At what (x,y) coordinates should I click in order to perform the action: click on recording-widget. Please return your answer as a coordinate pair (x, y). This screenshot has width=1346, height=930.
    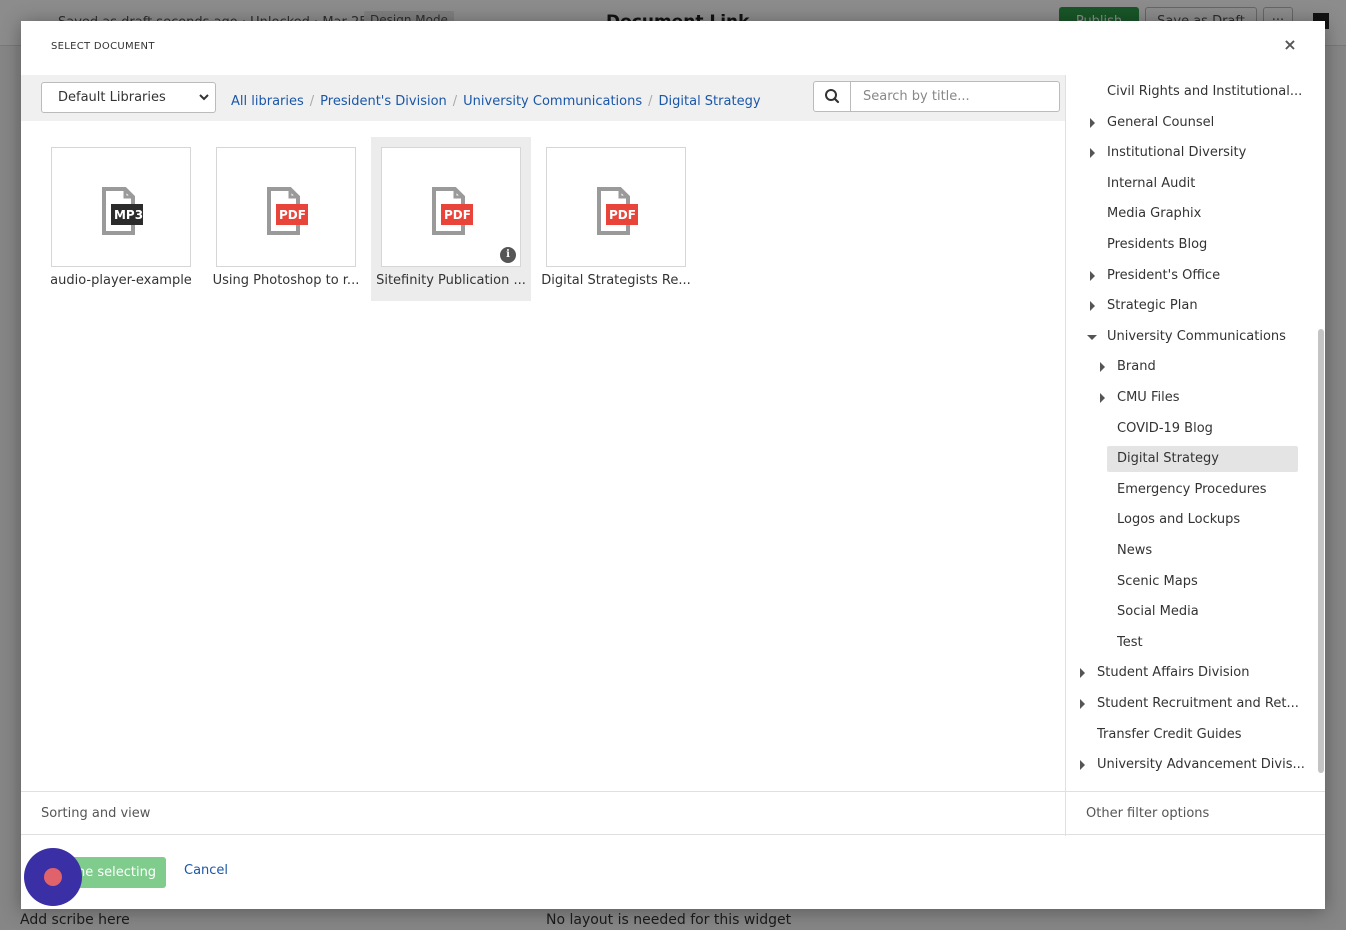
    Looking at the image, I should click on (53, 877).